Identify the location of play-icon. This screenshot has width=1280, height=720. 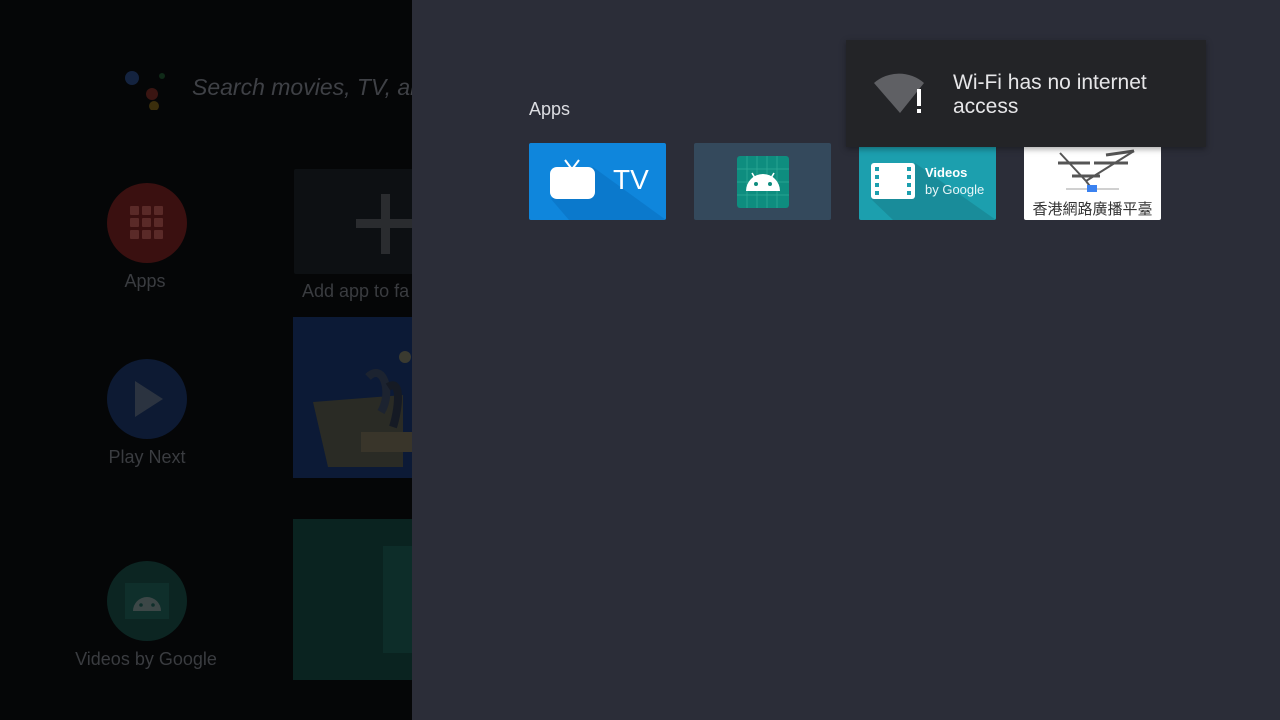
(149, 399).